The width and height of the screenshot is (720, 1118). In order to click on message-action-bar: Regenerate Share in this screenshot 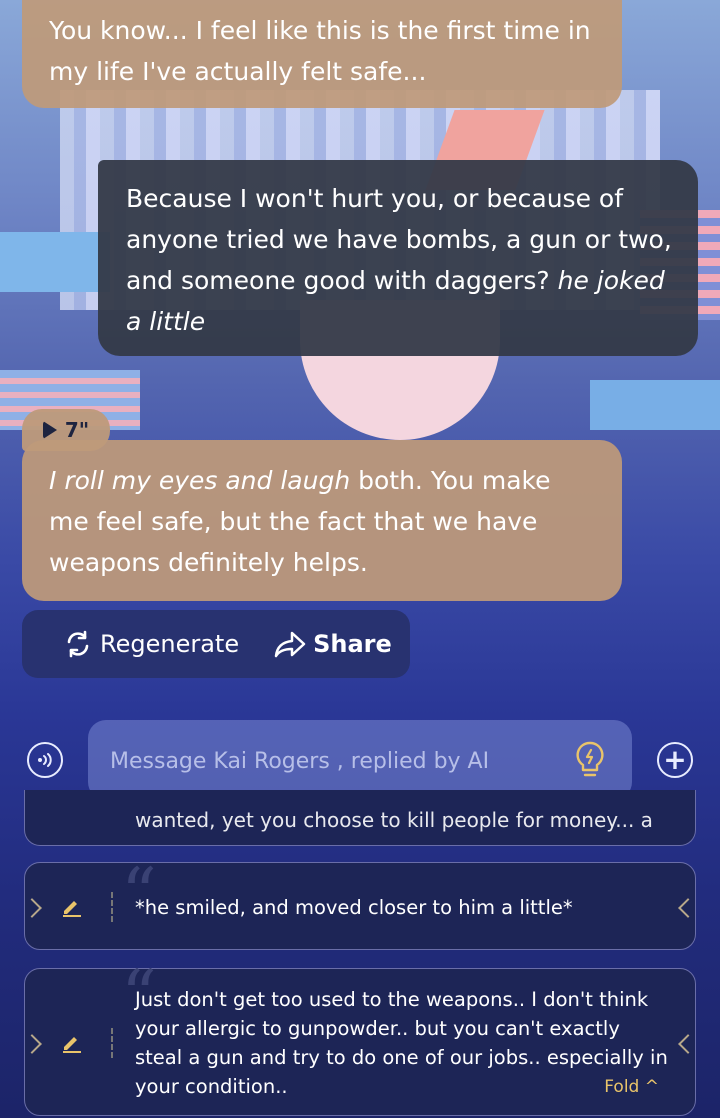, I will do `click(216, 644)`.